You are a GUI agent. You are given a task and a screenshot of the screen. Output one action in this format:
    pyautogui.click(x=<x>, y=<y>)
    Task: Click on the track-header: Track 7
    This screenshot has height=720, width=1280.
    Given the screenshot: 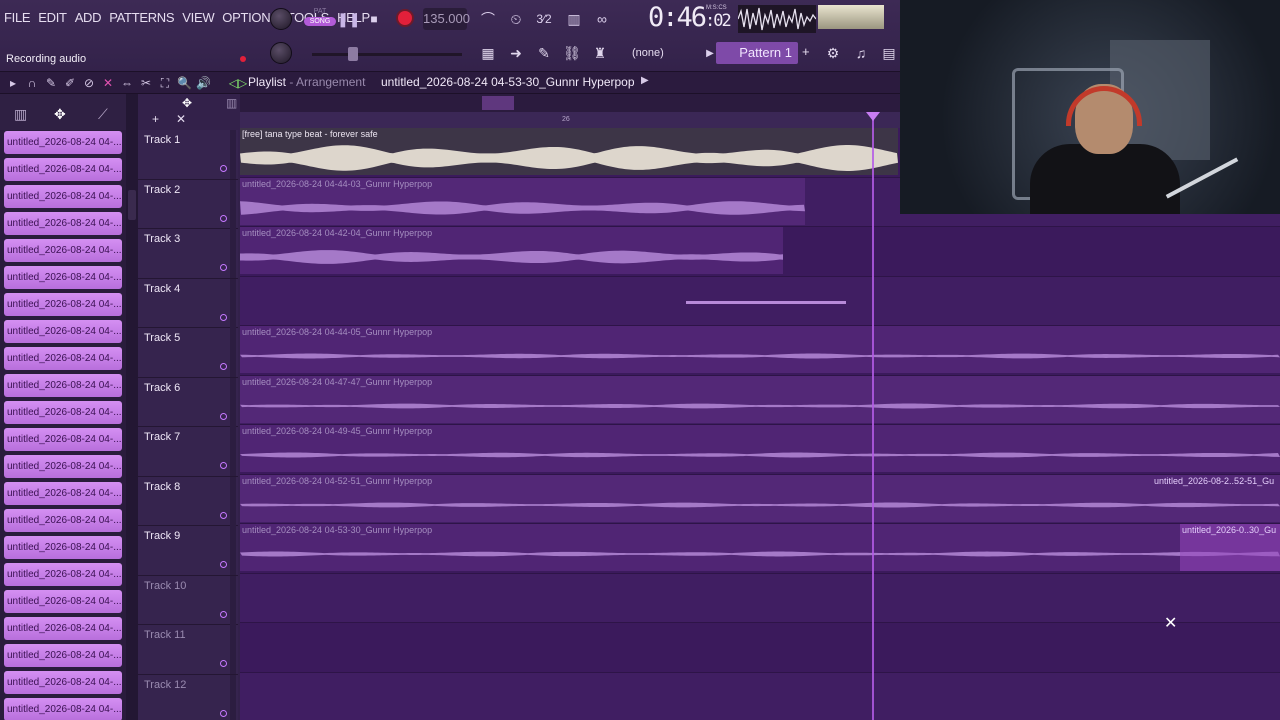 What is the action you would take?
    pyautogui.click(x=188, y=452)
    